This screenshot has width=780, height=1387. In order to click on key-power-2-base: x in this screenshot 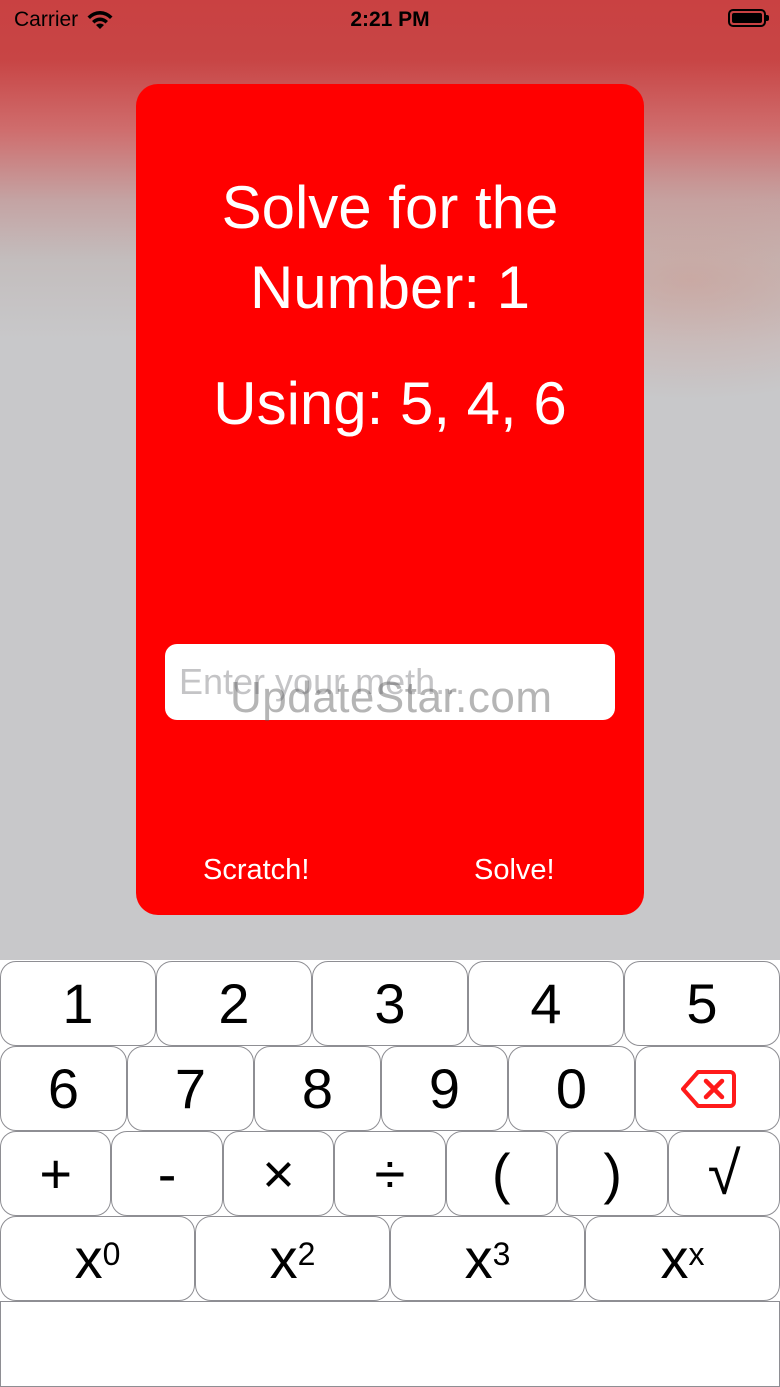, I will do `click(283, 1258)`.